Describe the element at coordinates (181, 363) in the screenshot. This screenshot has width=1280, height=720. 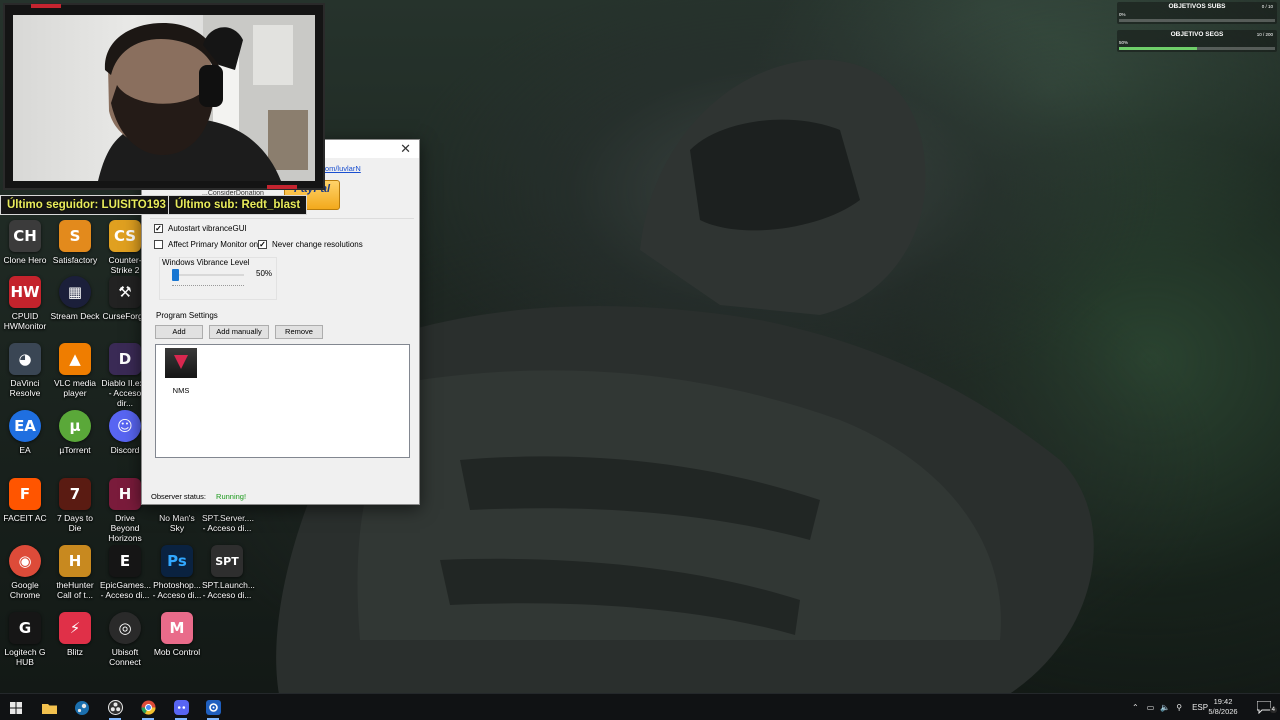
I see `no-mans-sky-icon` at that location.